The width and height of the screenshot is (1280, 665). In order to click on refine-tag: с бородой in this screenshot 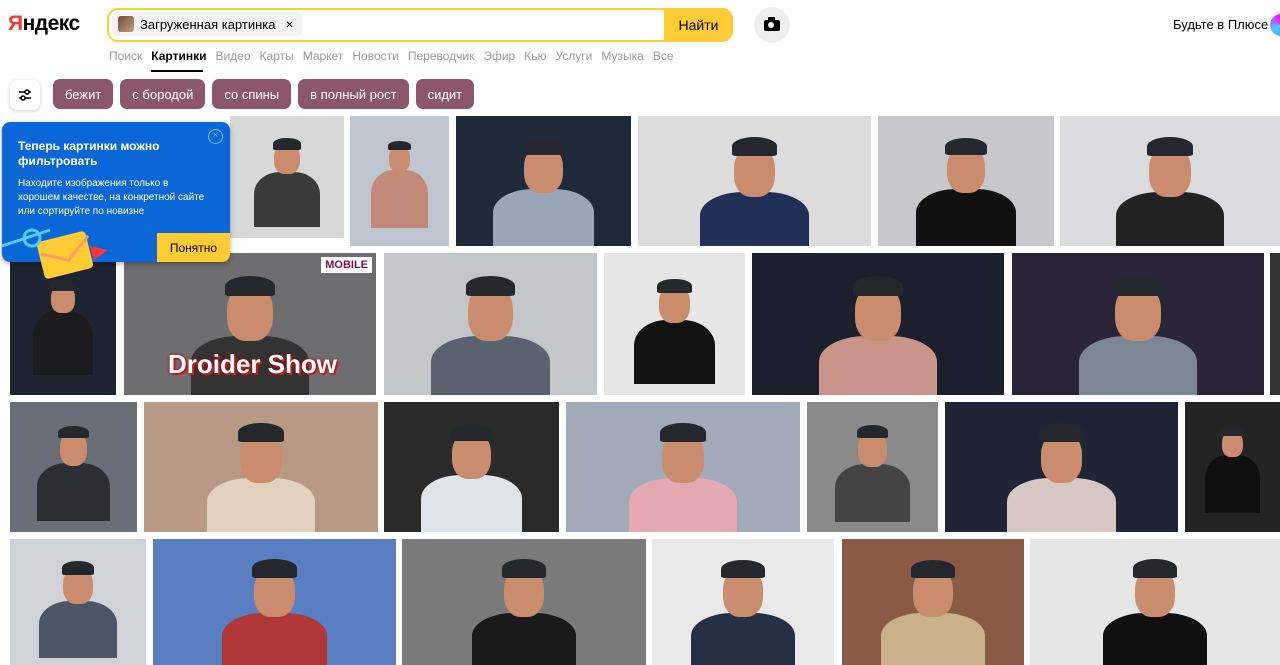, I will do `click(163, 94)`.